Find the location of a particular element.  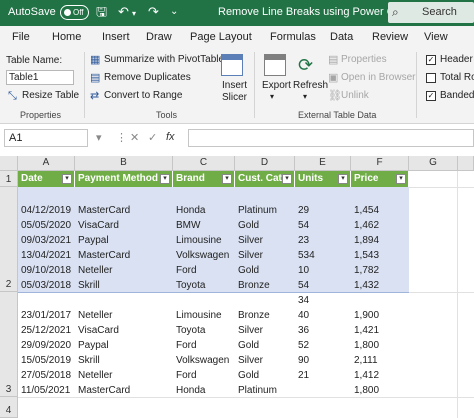

header-row-checkbox: ✓ is located at coordinates (431, 60).